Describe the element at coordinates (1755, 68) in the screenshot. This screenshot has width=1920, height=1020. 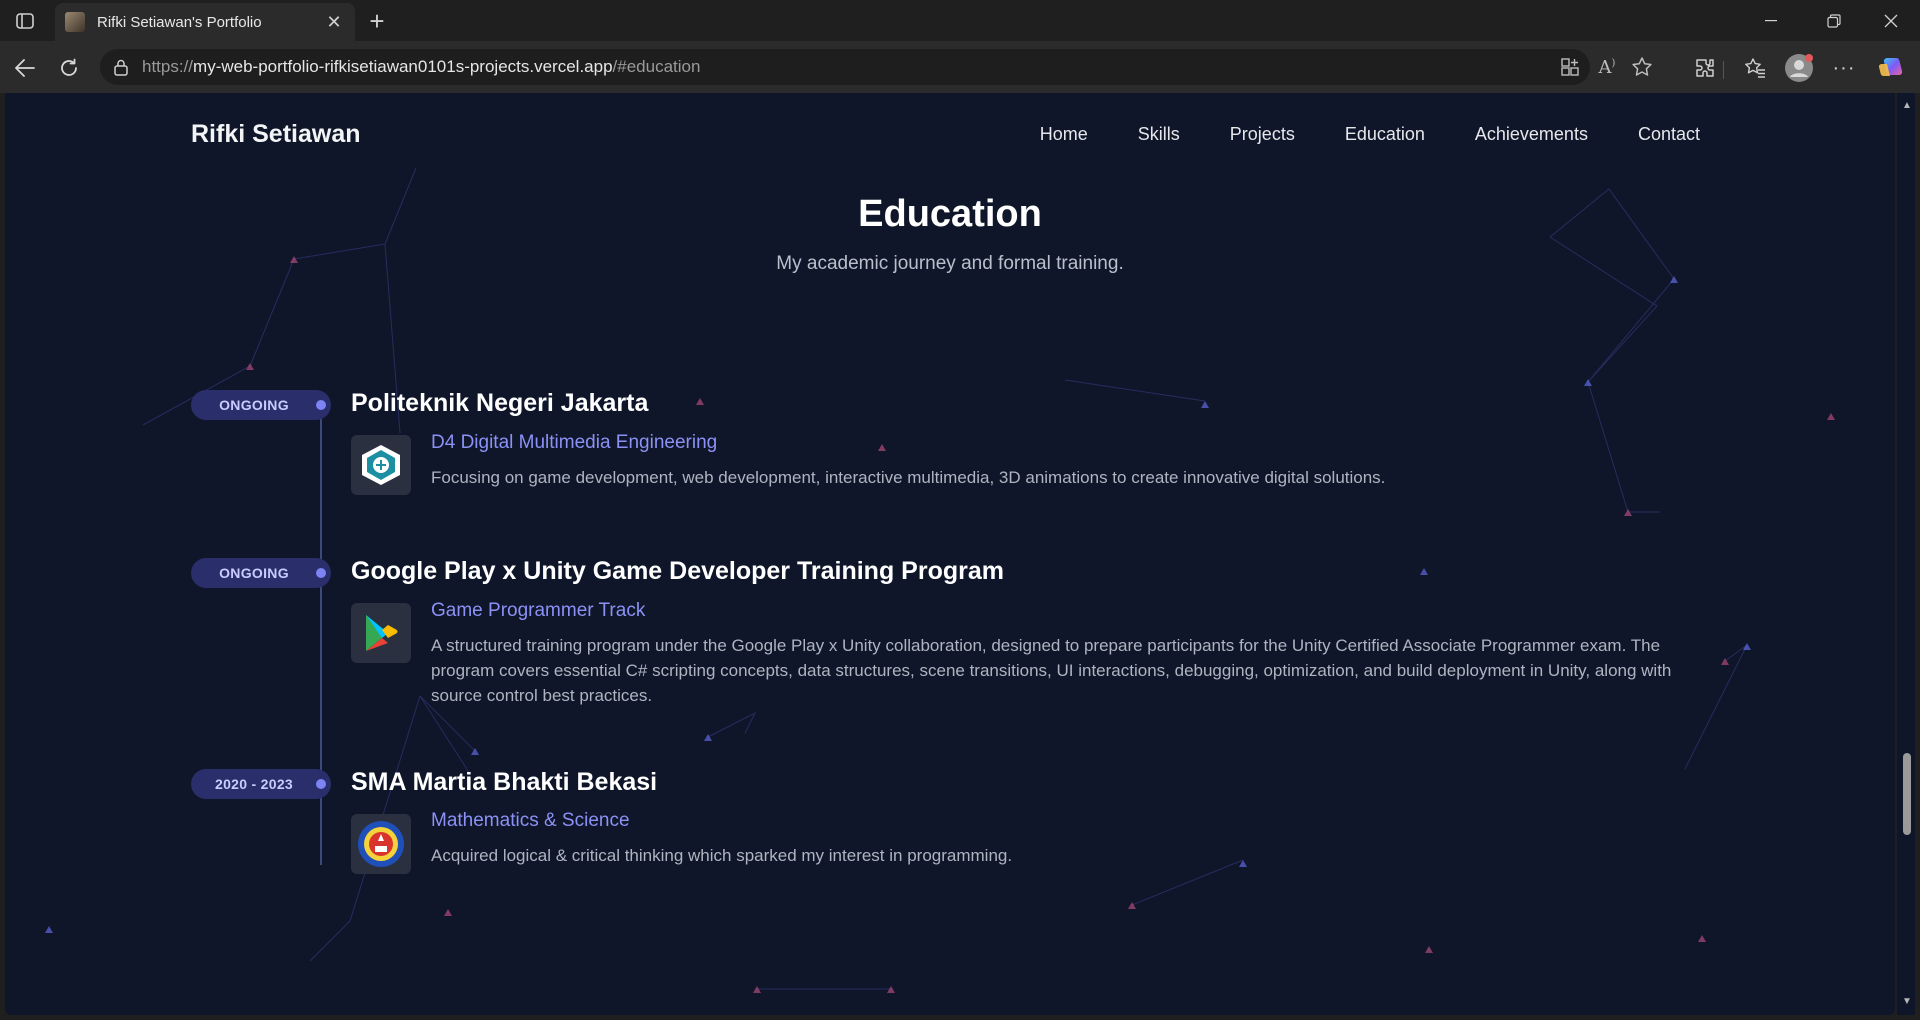
I see `favorites-icon` at that location.